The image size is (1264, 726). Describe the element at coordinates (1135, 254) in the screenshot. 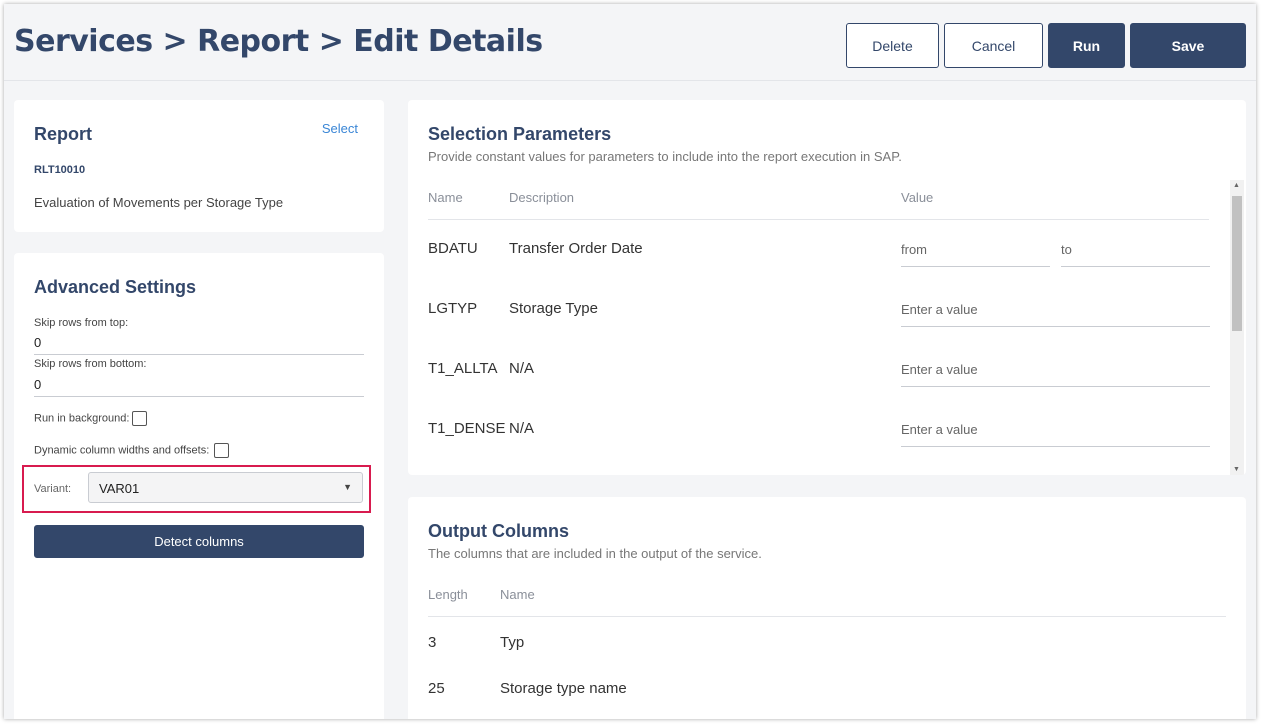

I see `param-to-input: to` at that location.